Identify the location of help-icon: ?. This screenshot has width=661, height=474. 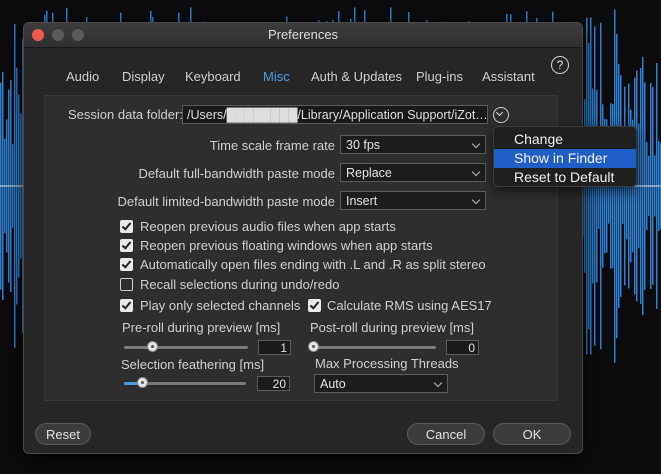
(560, 65).